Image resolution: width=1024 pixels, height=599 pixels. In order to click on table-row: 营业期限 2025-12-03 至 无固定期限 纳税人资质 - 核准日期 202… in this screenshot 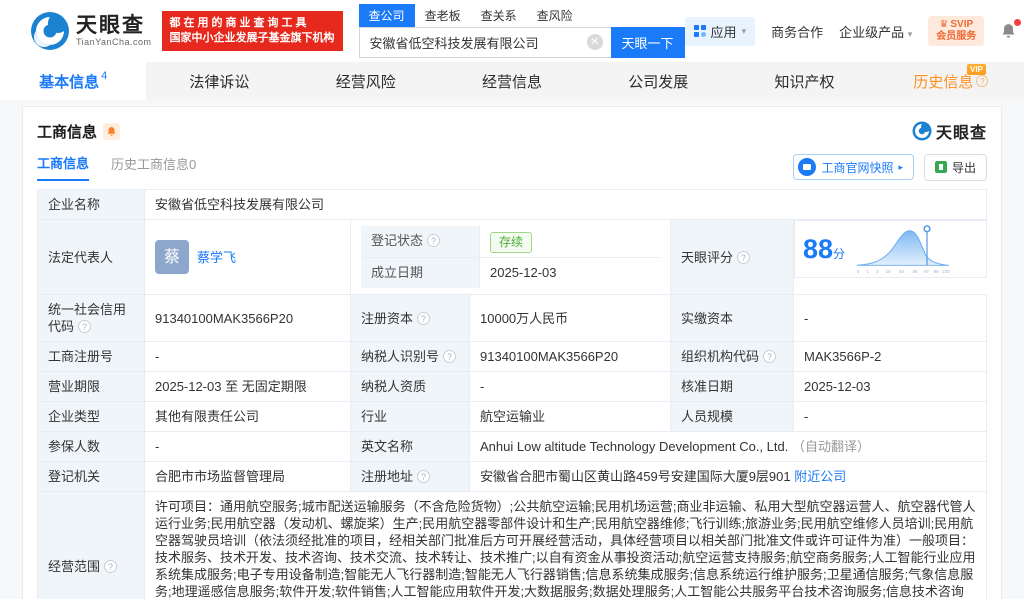, I will do `click(512, 386)`.